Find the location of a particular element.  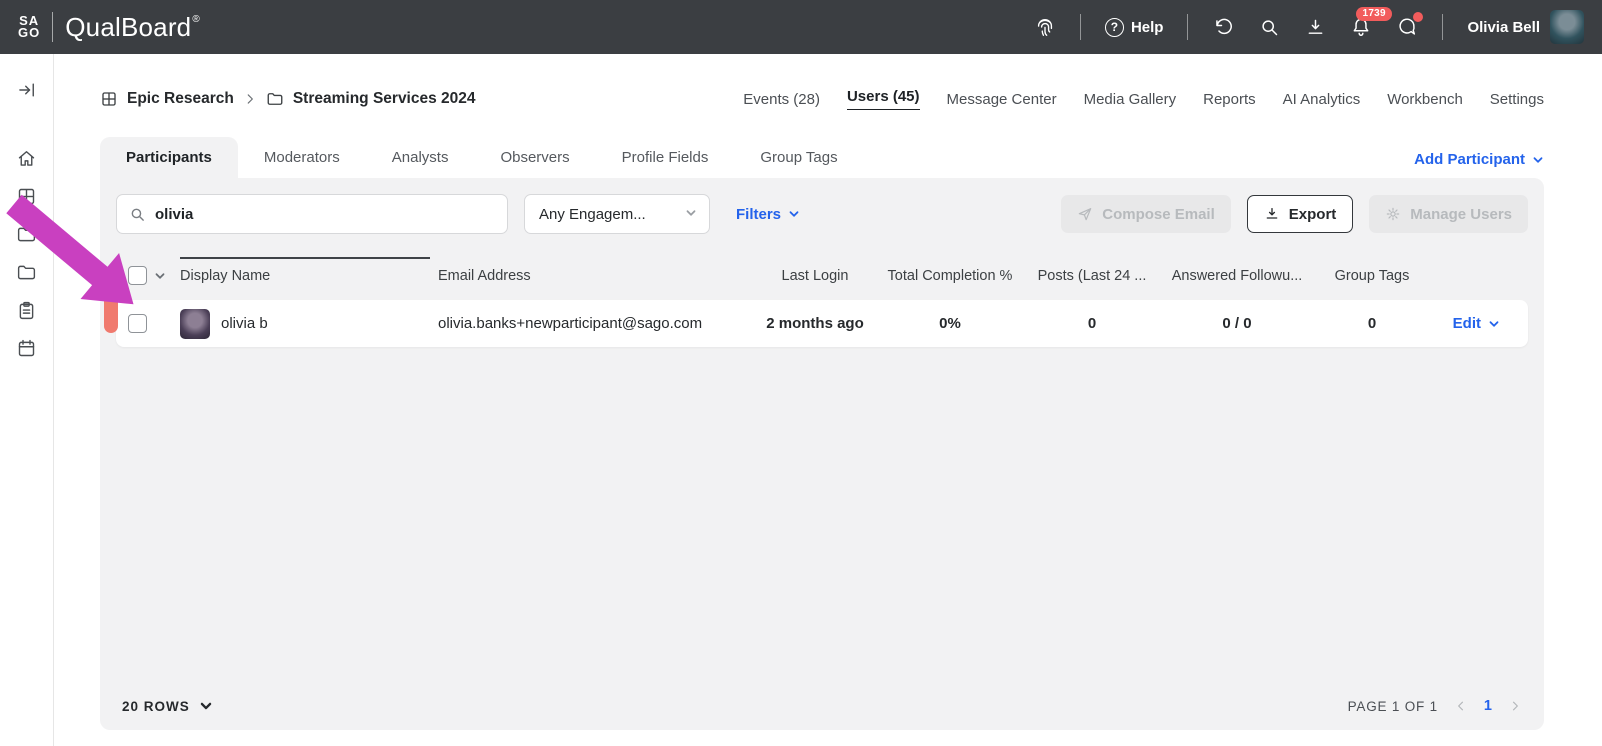

next-page-icon is located at coordinates (1515, 706).